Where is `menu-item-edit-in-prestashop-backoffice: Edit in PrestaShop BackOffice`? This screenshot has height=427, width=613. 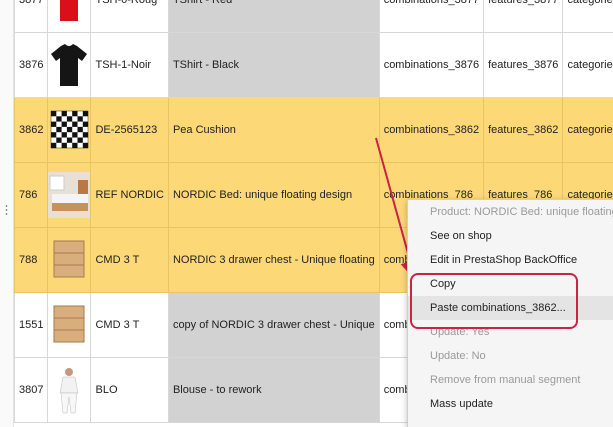 menu-item-edit-in-prestashop-backoffice: Edit in PrestaShop BackOffice is located at coordinates (510, 260).